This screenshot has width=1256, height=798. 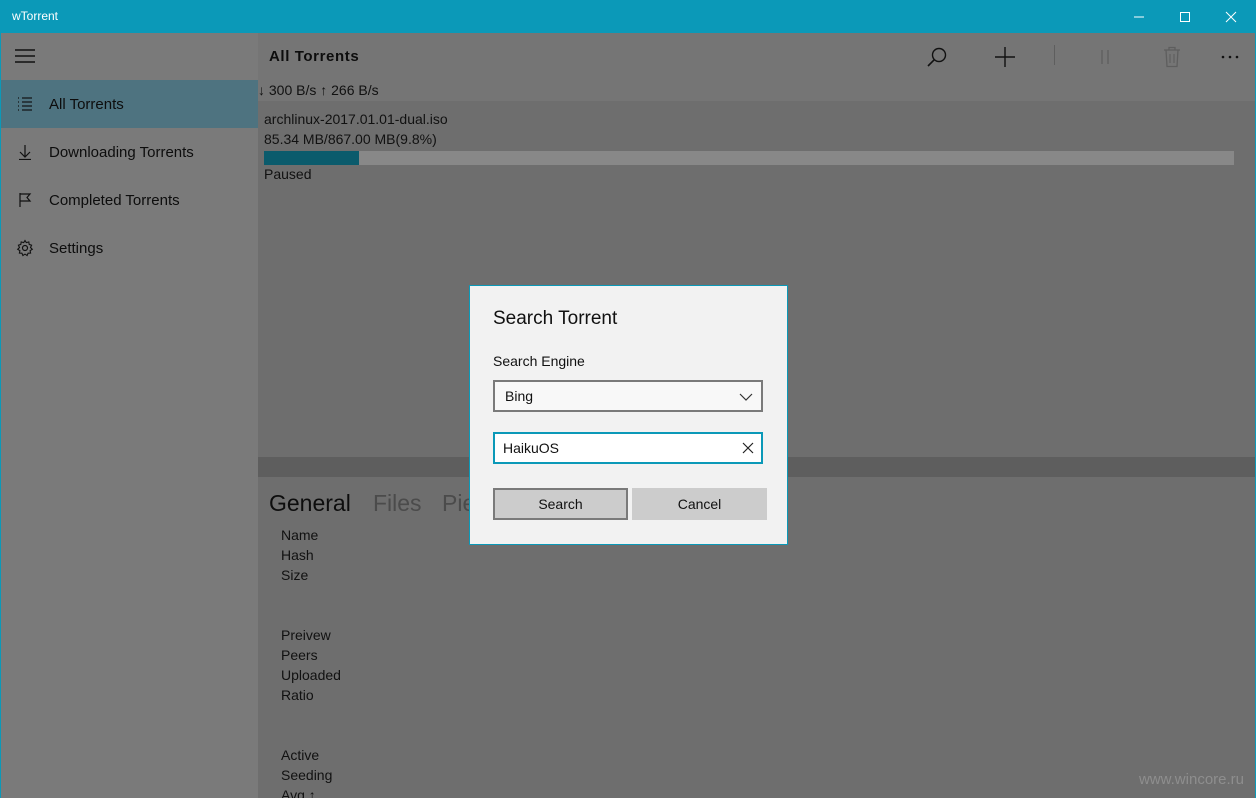 I want to click on sidebar-item-label: Downloading Torrents, so click(x=121, y=152).